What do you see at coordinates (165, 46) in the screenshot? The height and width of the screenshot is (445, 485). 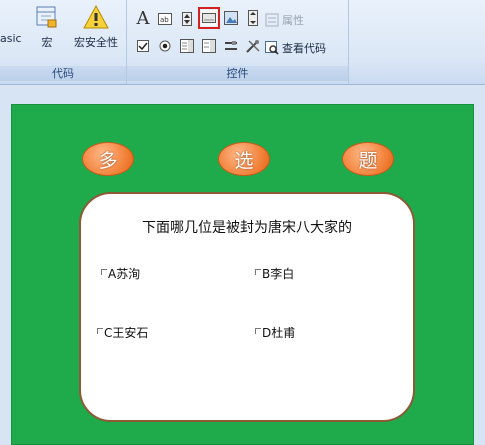 I see `option-button-icon` at bounding box center [165, 46].